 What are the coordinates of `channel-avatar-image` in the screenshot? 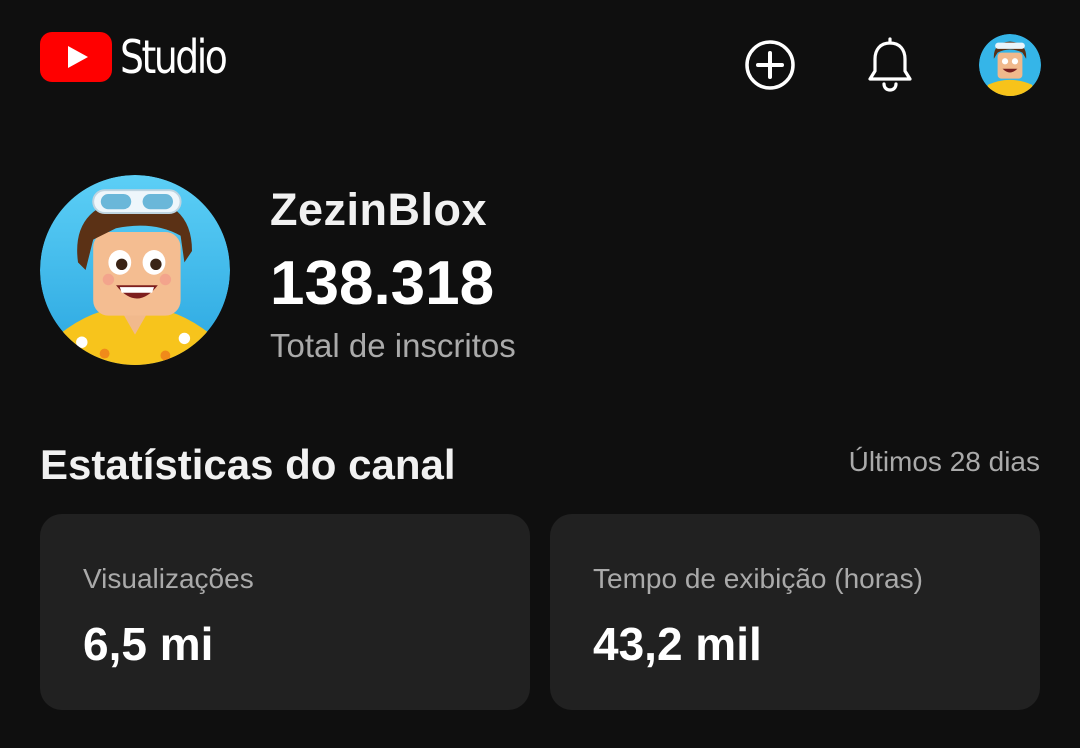 It's located at (135, 270).